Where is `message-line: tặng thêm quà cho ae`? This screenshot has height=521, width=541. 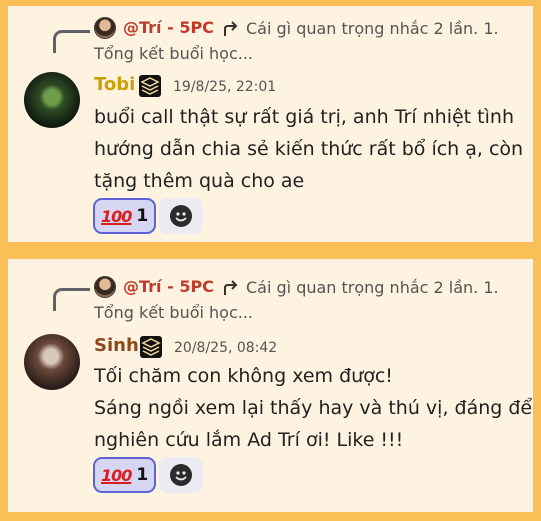
message-line: tặng thêm quà cho ae is located at coordinates (199, 181).